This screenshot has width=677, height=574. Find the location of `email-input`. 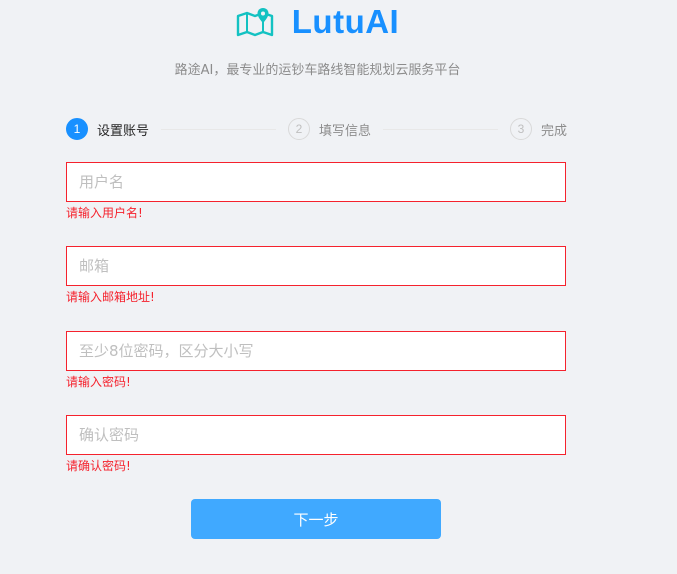

email-input is located at coordinates (316, 266).